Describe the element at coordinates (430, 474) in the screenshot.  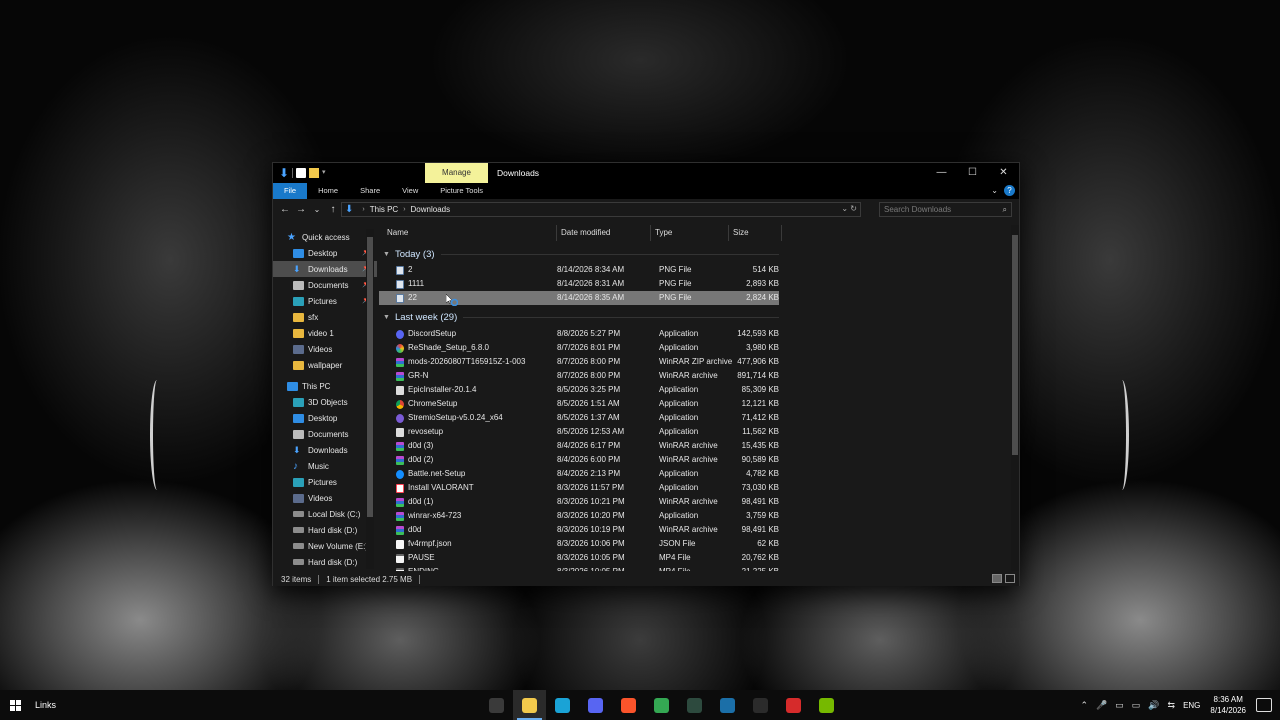
I see `file-name: Battle.net-Setup` at that location.